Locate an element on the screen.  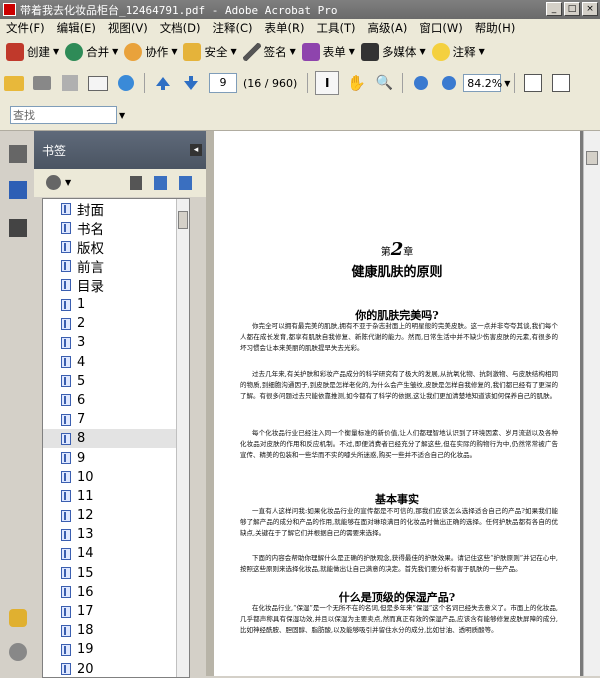
collaborate-button: 协作▼ is located at coordinates (150, 52).